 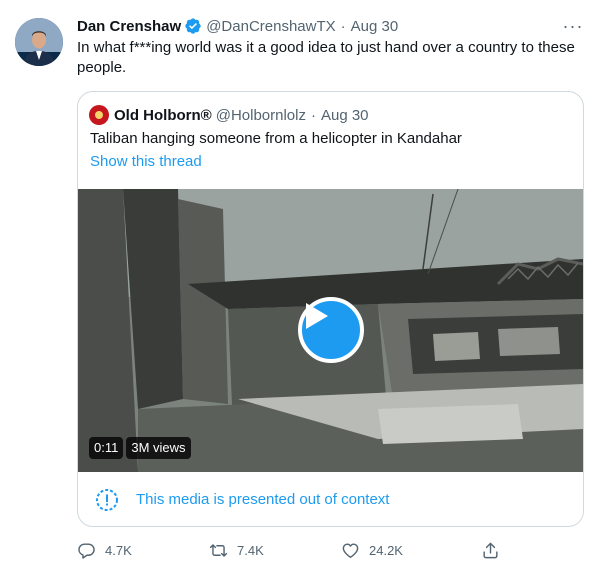 I want to click on like-button: 24.2K, so click(x=372, y=550).